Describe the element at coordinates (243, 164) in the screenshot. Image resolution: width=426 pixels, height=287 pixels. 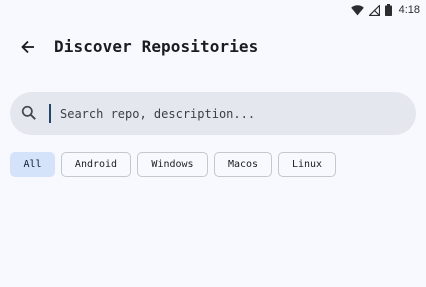
I see `filter-chip-macos: Macos` at that location.